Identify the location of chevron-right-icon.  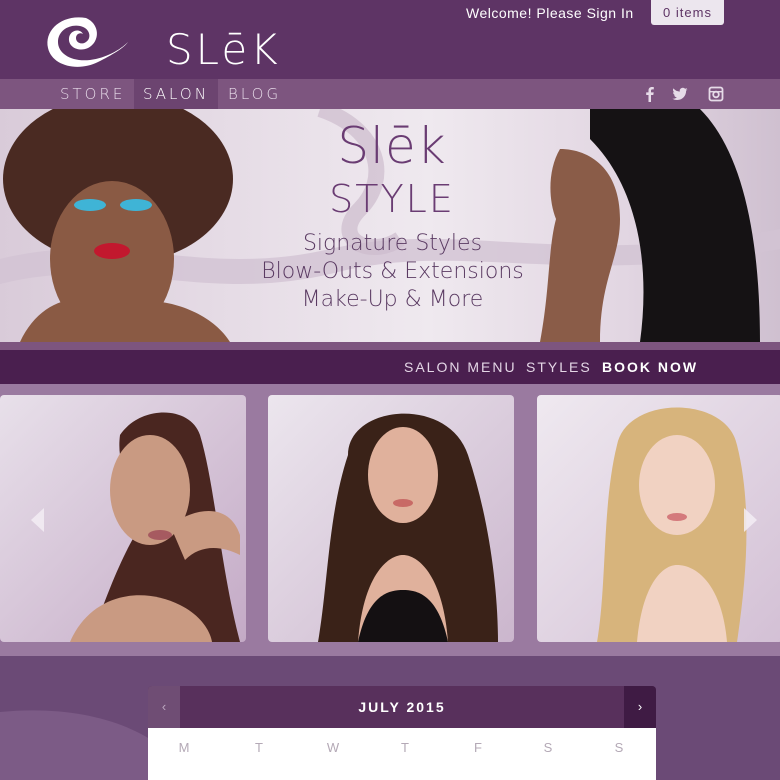
(750, 520).